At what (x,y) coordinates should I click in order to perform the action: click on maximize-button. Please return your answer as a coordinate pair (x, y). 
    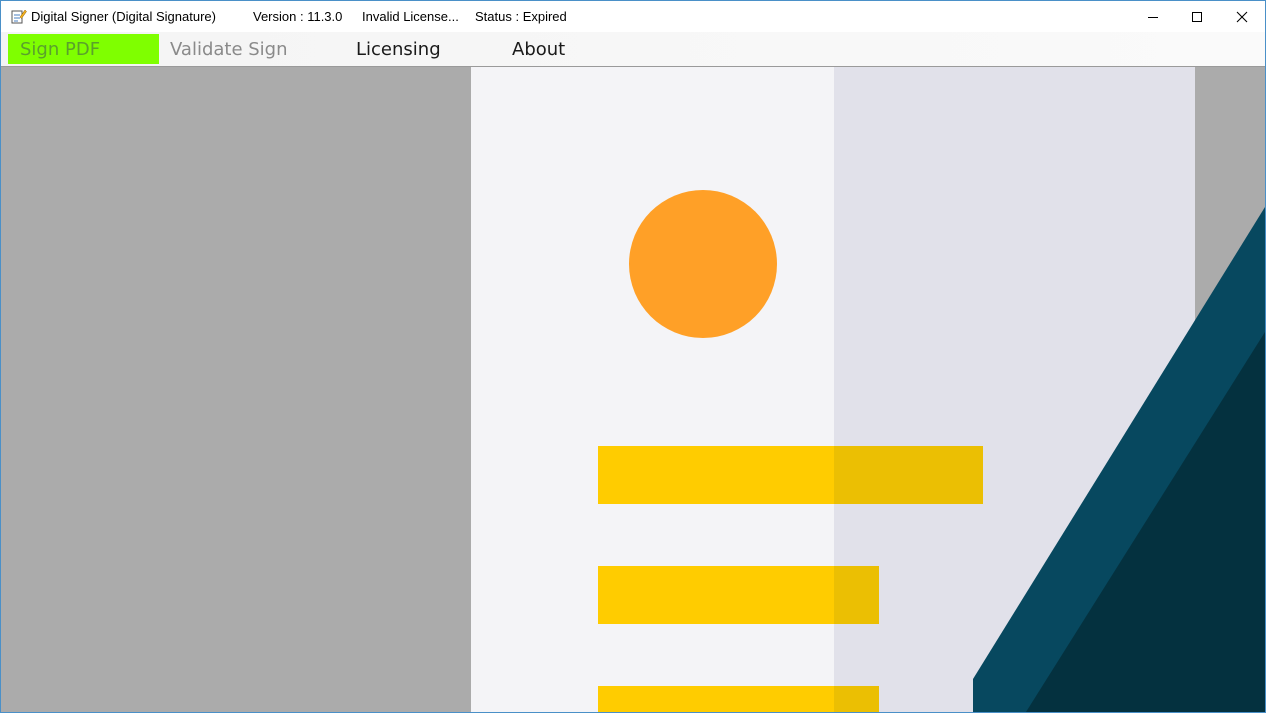
    Looking at the image, I should click on (1197, 16).